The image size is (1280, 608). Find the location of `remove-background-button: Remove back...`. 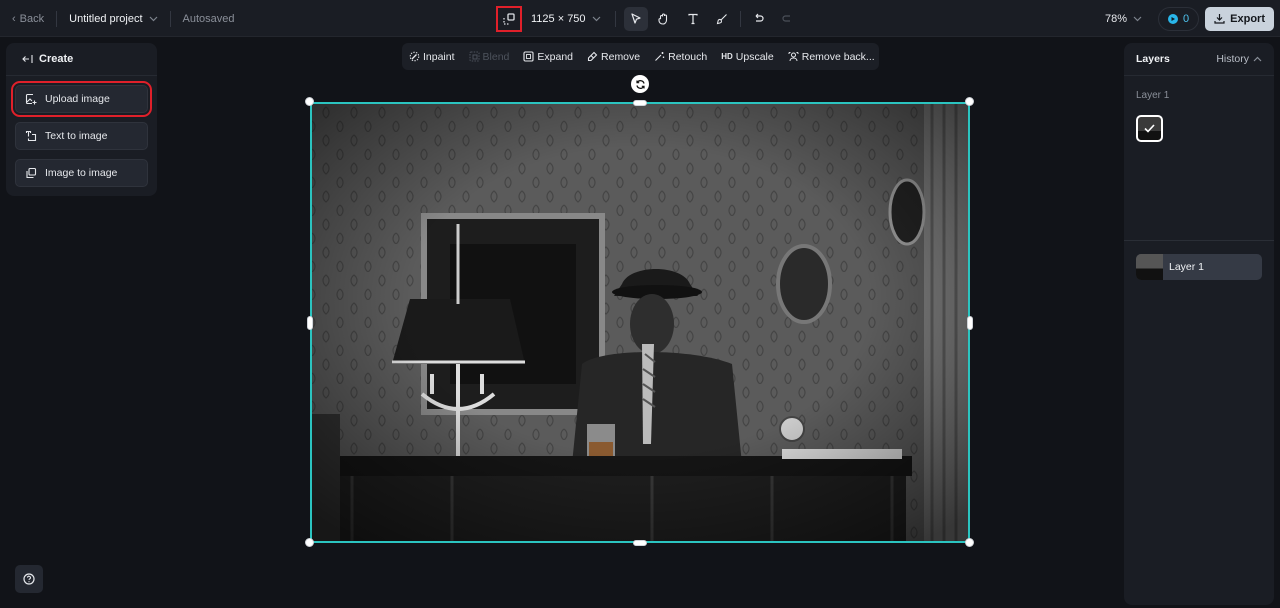

remove-background-button: Remove back... is located at coordinates (831, 57).